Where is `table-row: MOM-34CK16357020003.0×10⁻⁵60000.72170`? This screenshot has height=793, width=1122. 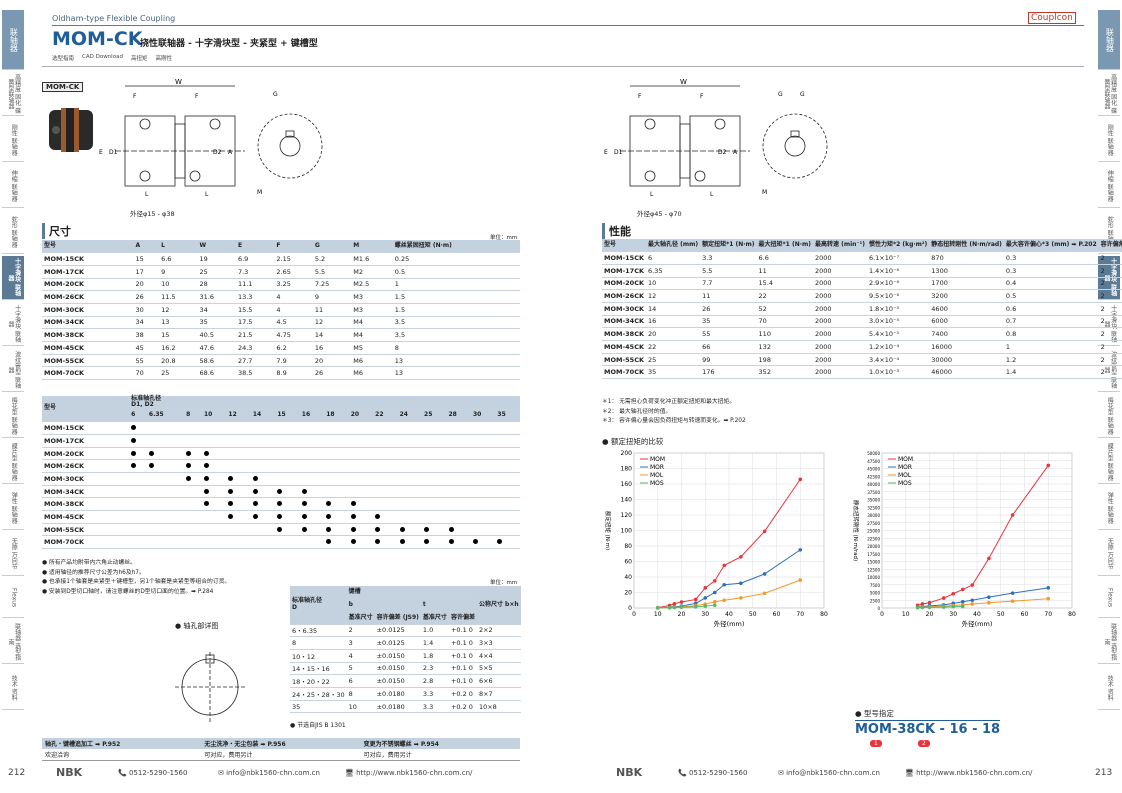 table-row: MOM-34CK16357020003.0×10⁻⁵60000.72170 is located at coordinates (862, 322).